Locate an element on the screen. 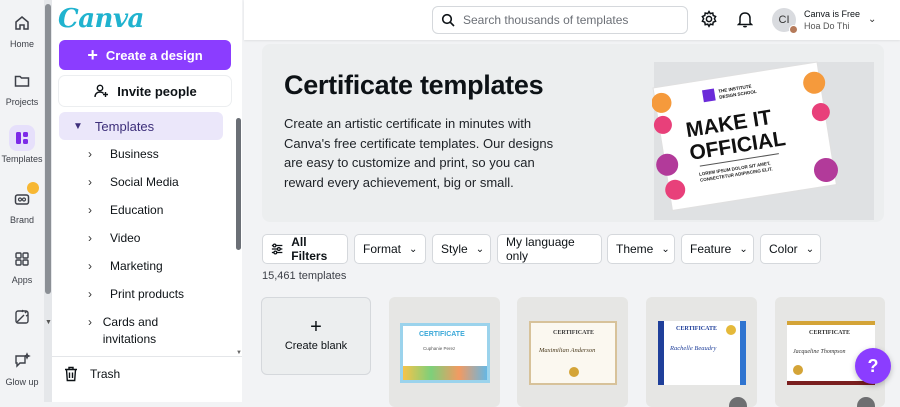 The image size is (900, 407). filter-sliders-icon is located at coordinates (277, 249).